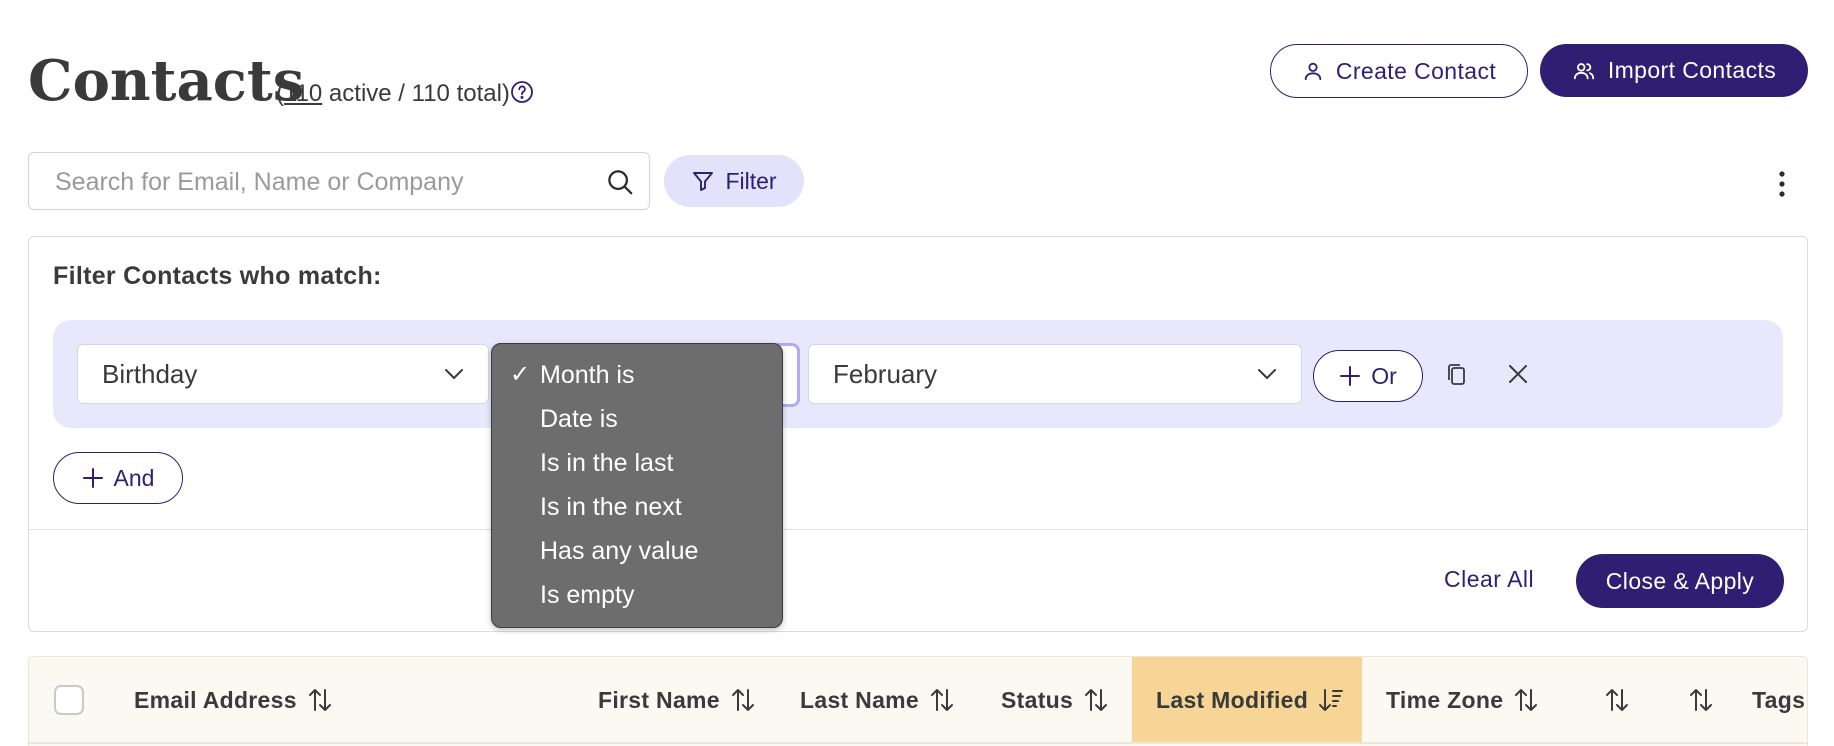 The image size is (1834, 746). Describe the element at coordinates (134, 477) in the screenshot. I see `and-label: And` at that location.